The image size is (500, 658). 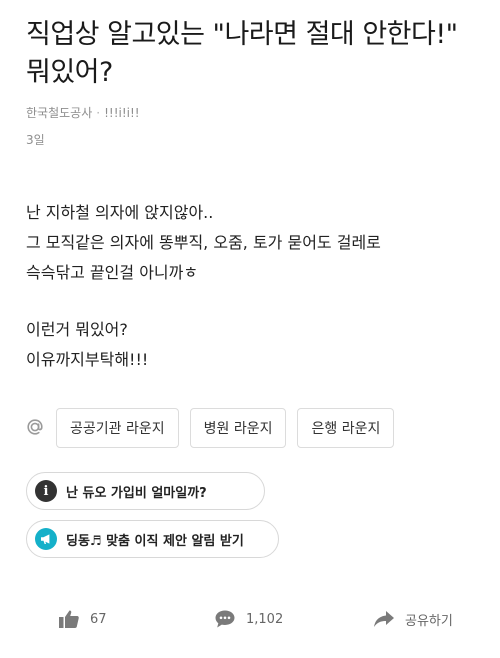 I want to click on promo-label: 난 듀오 가입비 얼마일까?, so click(x=136, y=493).